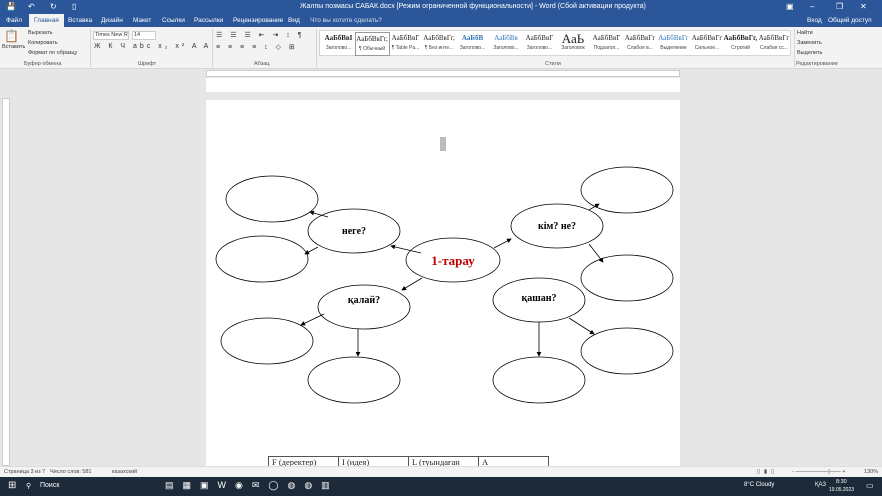 Image resolution: width=882 pixels, height=496 pixels. What do you see at coordinates (790, 6) in the screenshot?
I see `ribbon-display-icon: ▣` at bounding box center [790, 6].